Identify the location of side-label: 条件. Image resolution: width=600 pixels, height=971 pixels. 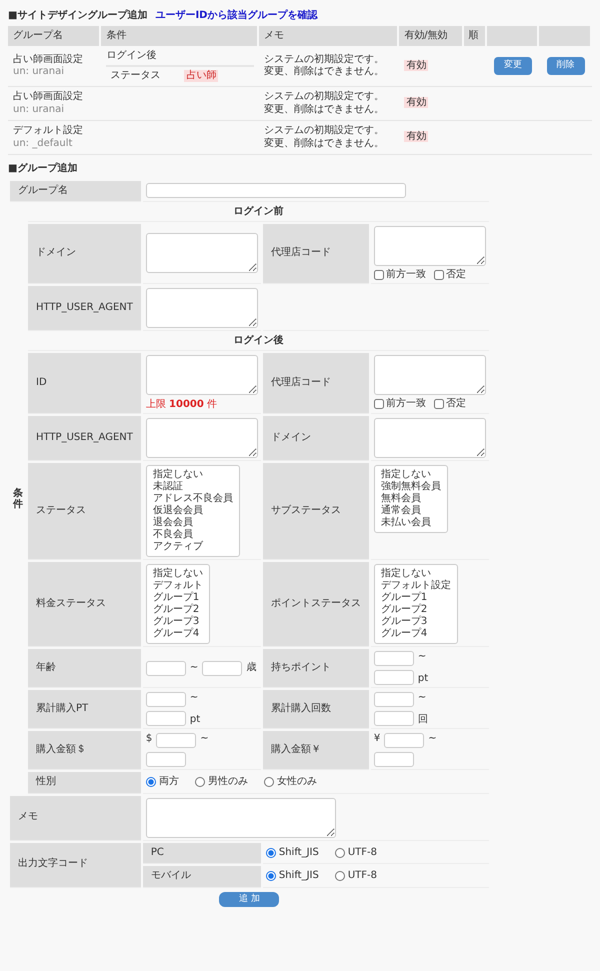
(18, 499).